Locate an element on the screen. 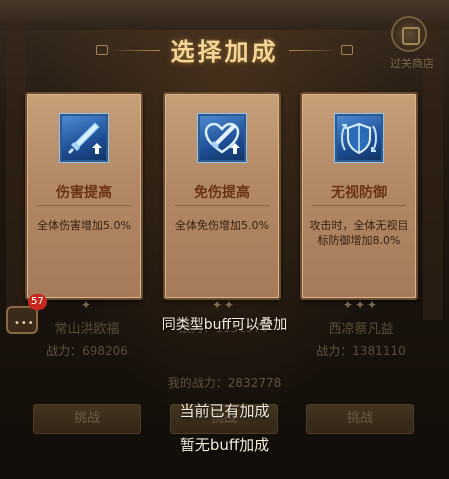  pierce-shield-icon is located at coordinates (359, 138).